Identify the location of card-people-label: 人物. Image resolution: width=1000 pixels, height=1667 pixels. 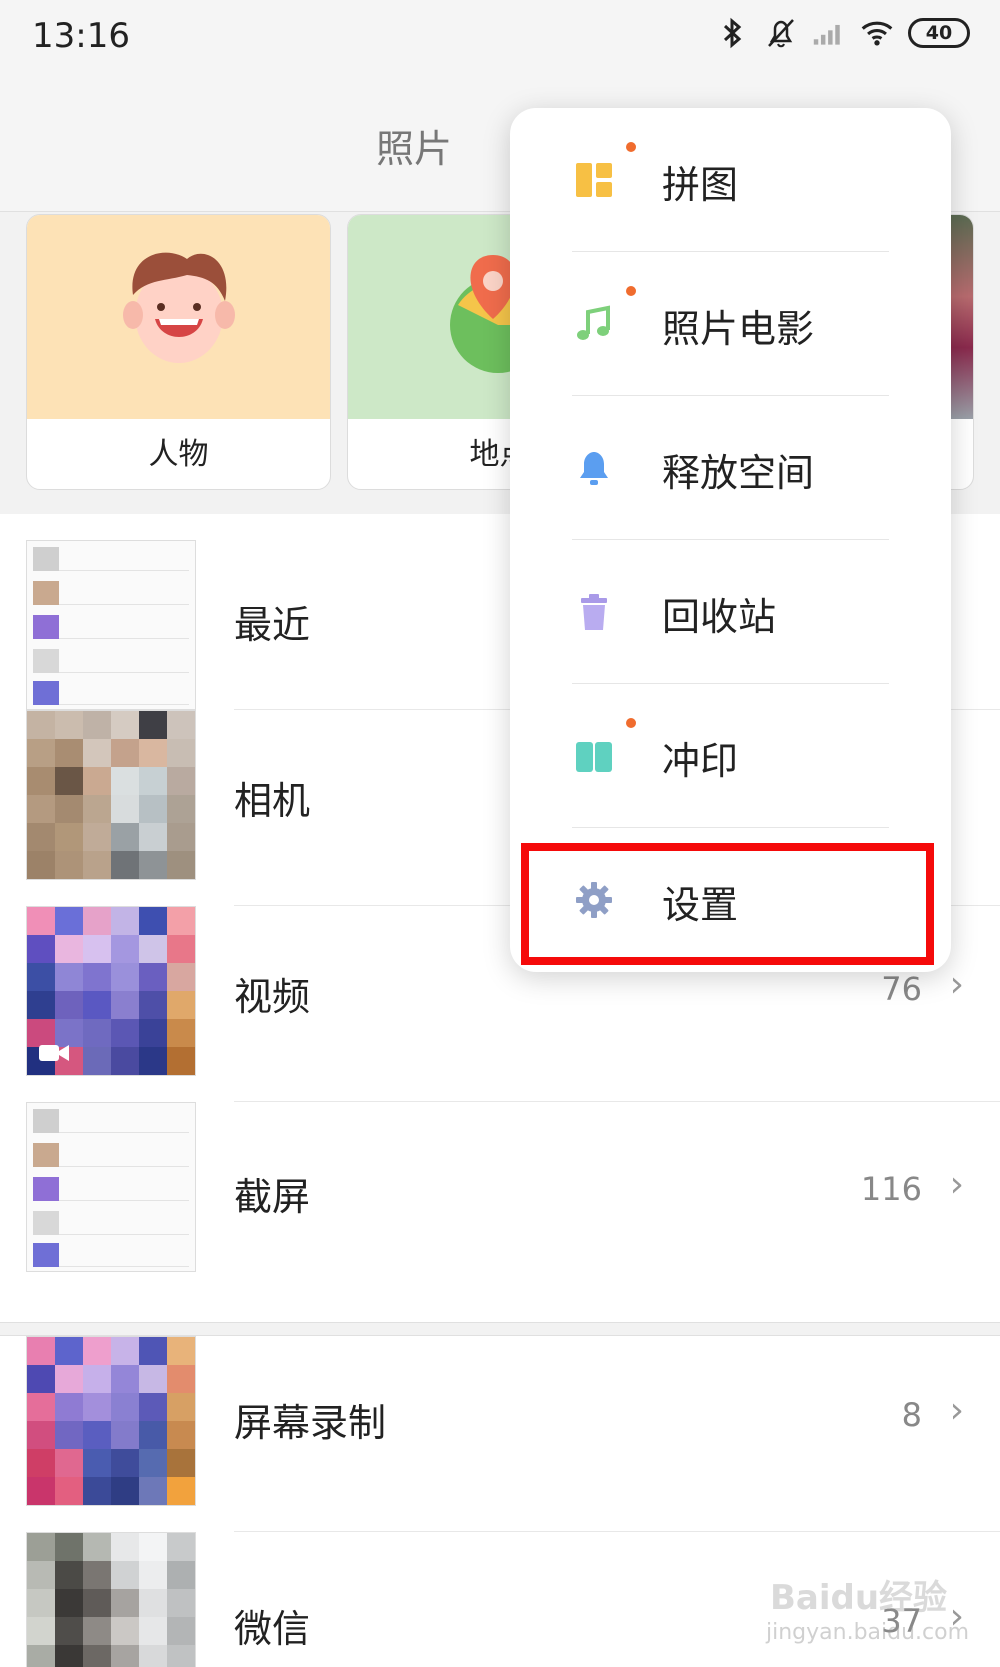
(178, 454).